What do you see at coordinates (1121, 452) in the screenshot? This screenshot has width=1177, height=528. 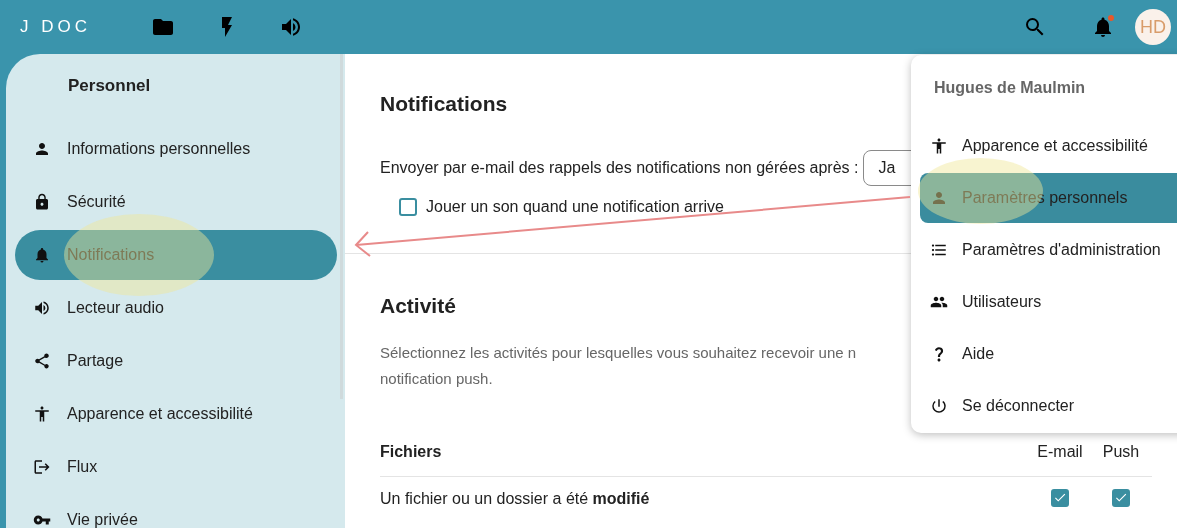 I see `column-header: Push` at bounding box center [1121, 452].